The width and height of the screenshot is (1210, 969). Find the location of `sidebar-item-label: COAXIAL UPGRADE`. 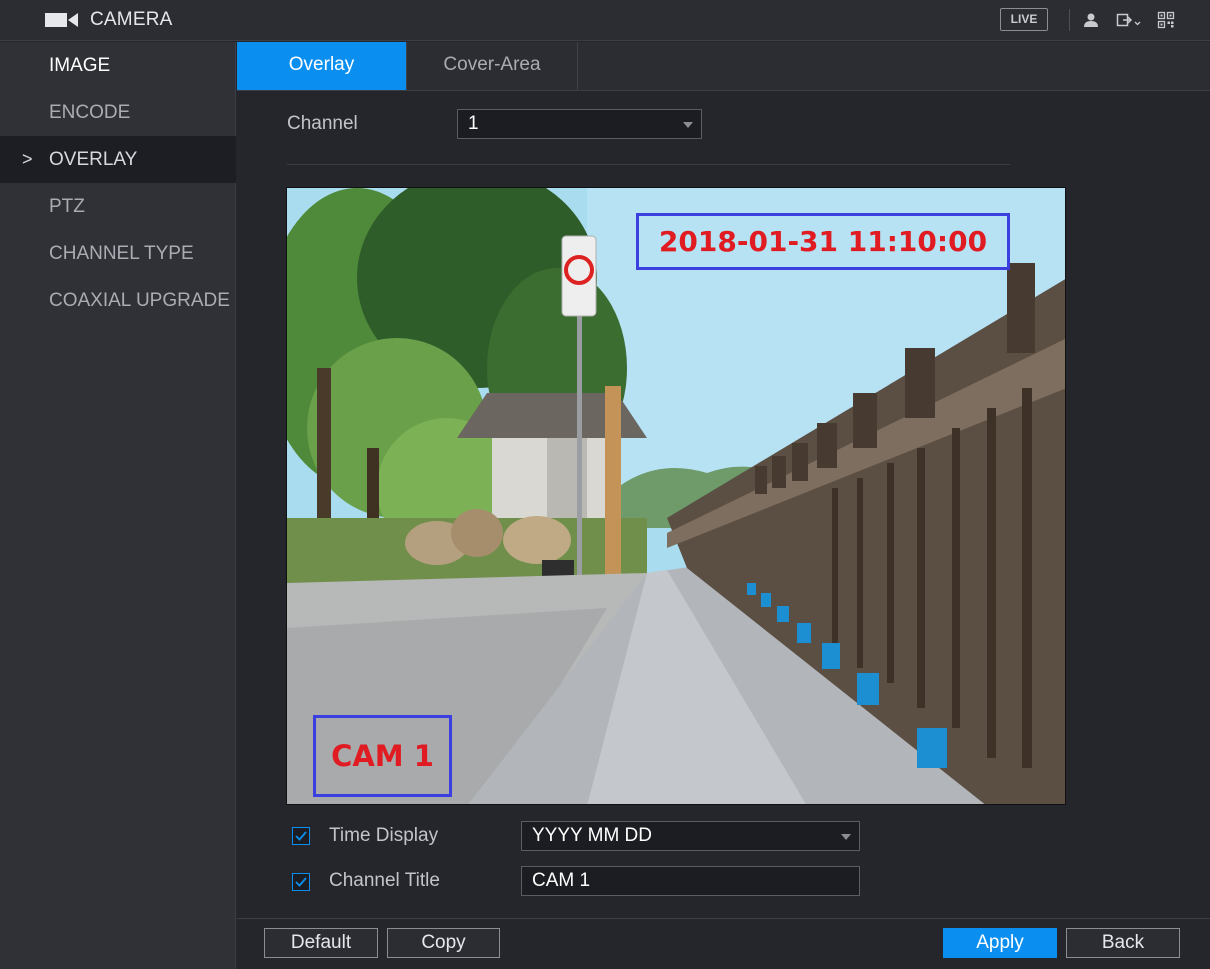

sidebar-item-label: COAXIAL UPGRADE is located at coordinates (139, 300).